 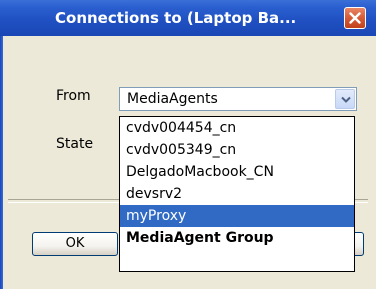 I want to click on dropdown-option-selected: myProxy, so click(x=237, y=216).